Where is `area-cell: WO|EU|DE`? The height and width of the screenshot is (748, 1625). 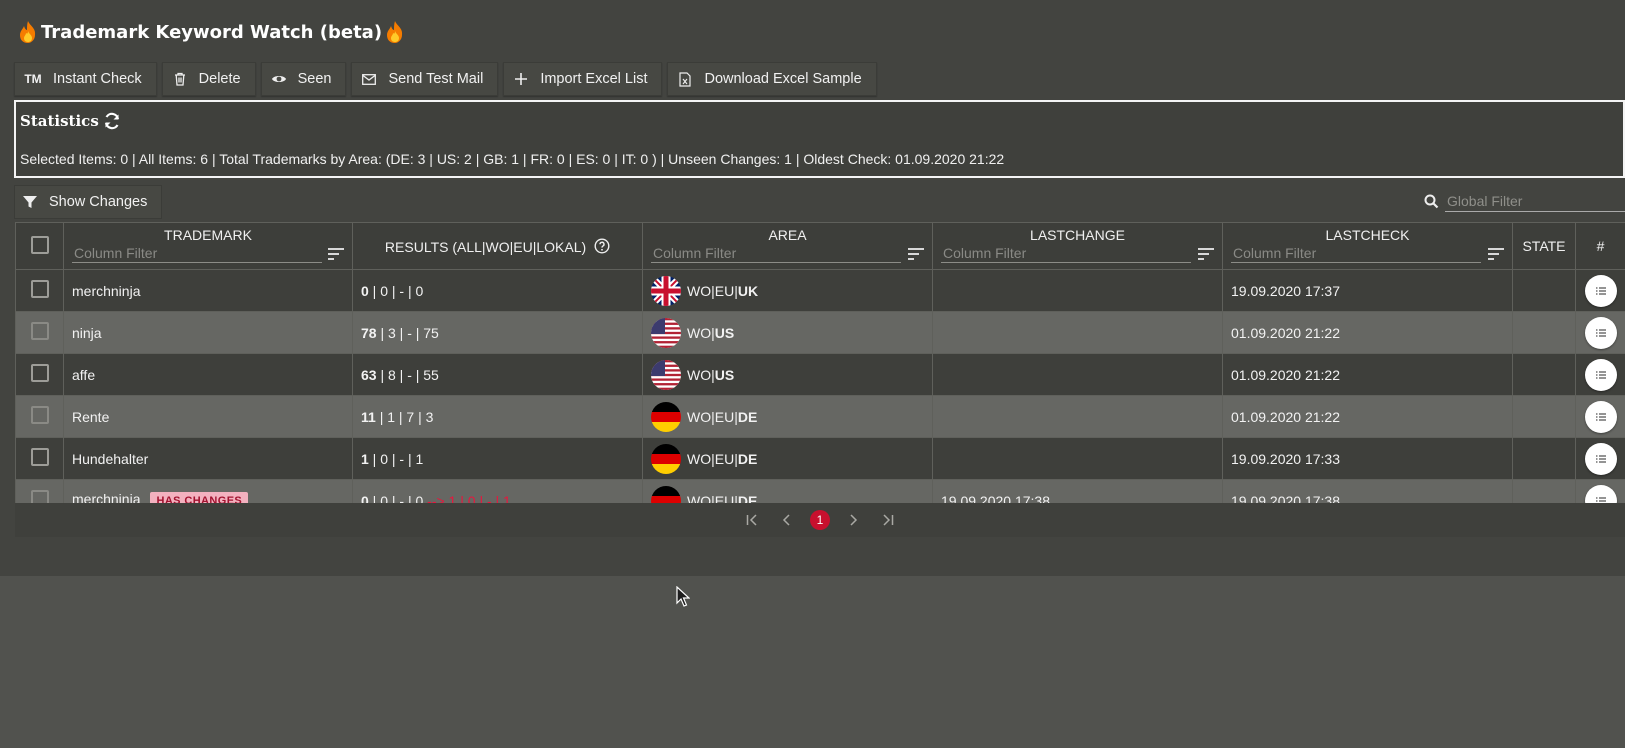 area-cell: WO|EU|DE is located at coordinates (787, 416).